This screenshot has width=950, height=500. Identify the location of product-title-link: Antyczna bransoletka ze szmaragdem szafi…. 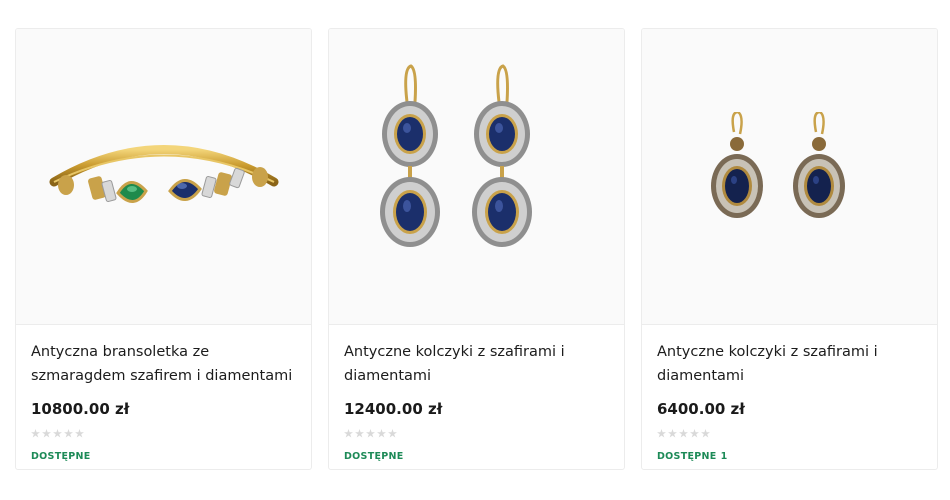
(163, 364).